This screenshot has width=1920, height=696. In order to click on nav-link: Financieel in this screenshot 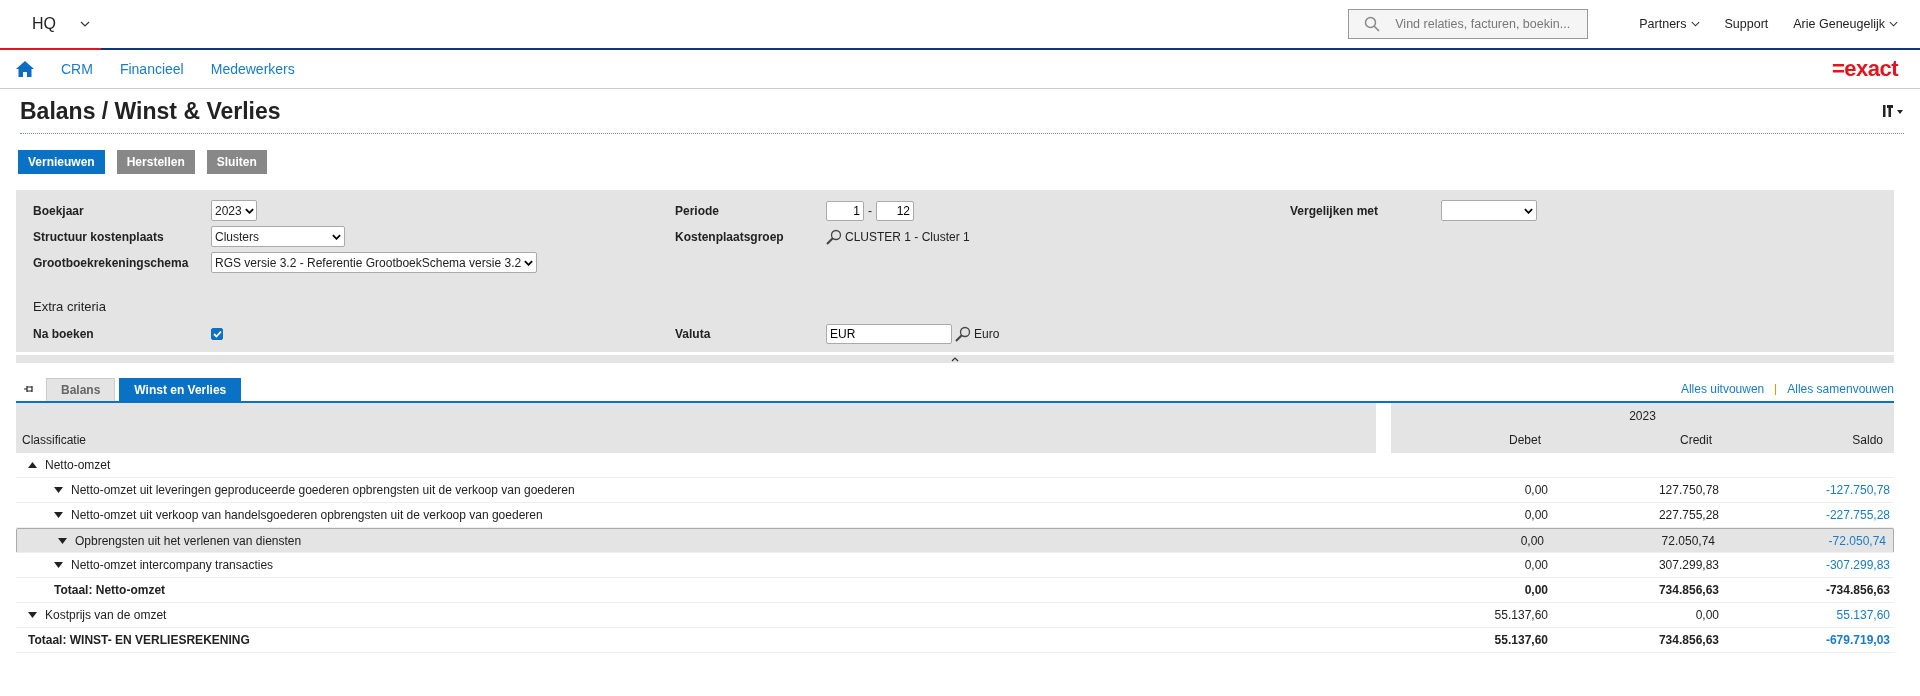, I will do `click(151, 69)`.